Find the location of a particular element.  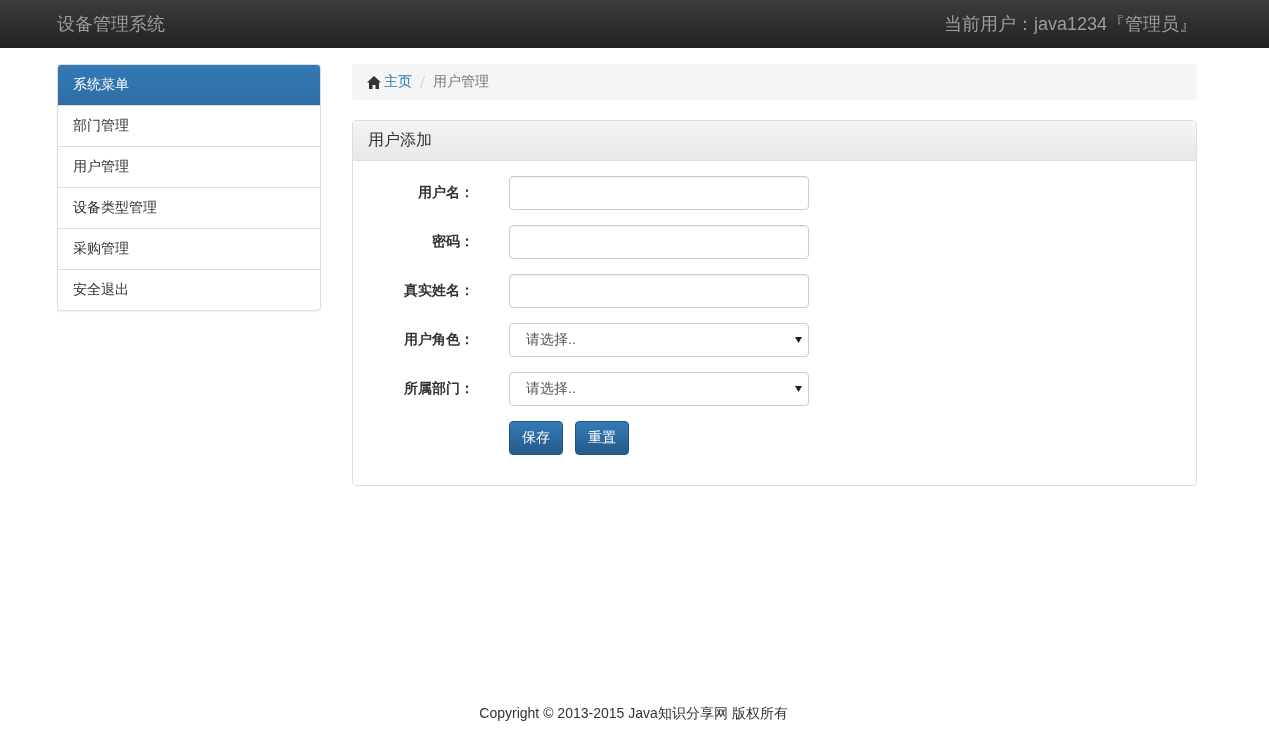

home-icon is located at coordinates (374, 82).